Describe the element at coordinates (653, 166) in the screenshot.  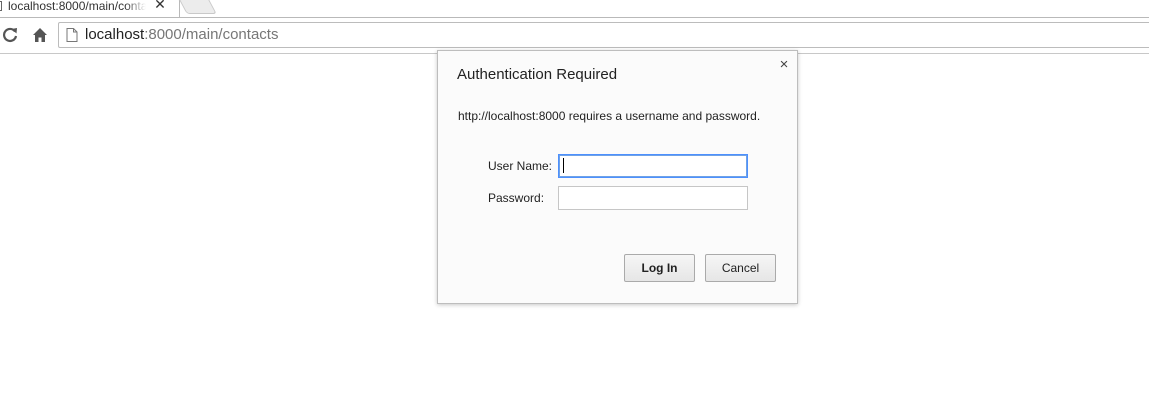
I see `username-input` at that location.